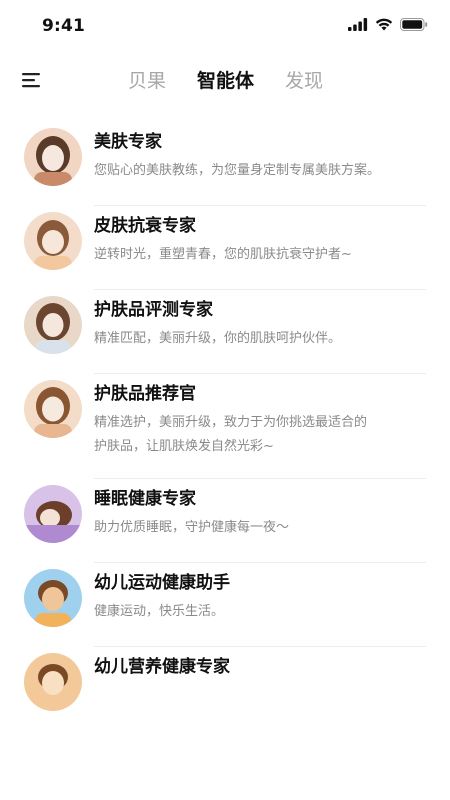 This screenshot has height=800, width=450. What do you see at coordinates (304, 79) in the screenshot?
I see `tab-discover: 发现` at bounding box center [304, 79].